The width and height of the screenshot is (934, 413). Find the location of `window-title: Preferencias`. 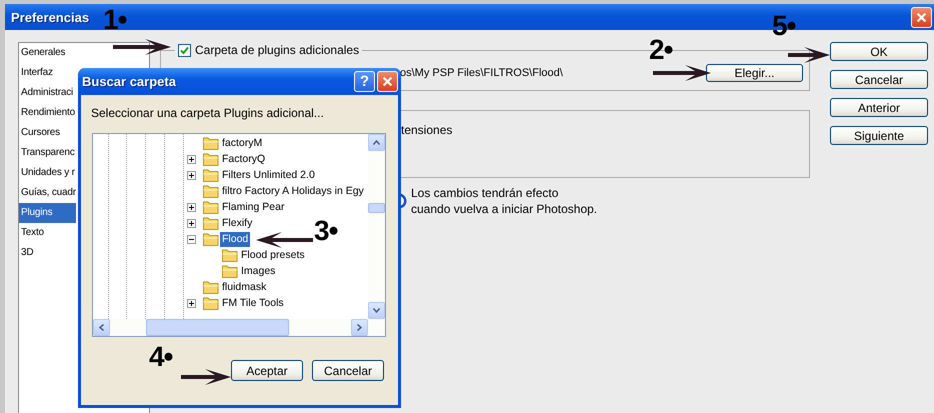

window-title: Preferencias is located at coordinates (50, 17).